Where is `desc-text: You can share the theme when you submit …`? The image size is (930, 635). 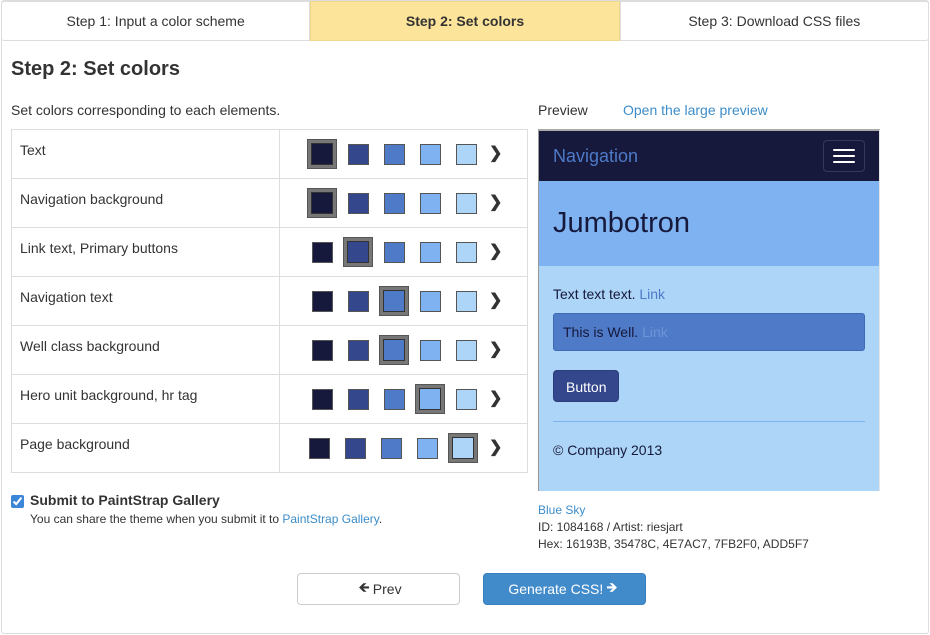 desc-text: You can share the theme when you submit … is located at coordinates (156, 519).